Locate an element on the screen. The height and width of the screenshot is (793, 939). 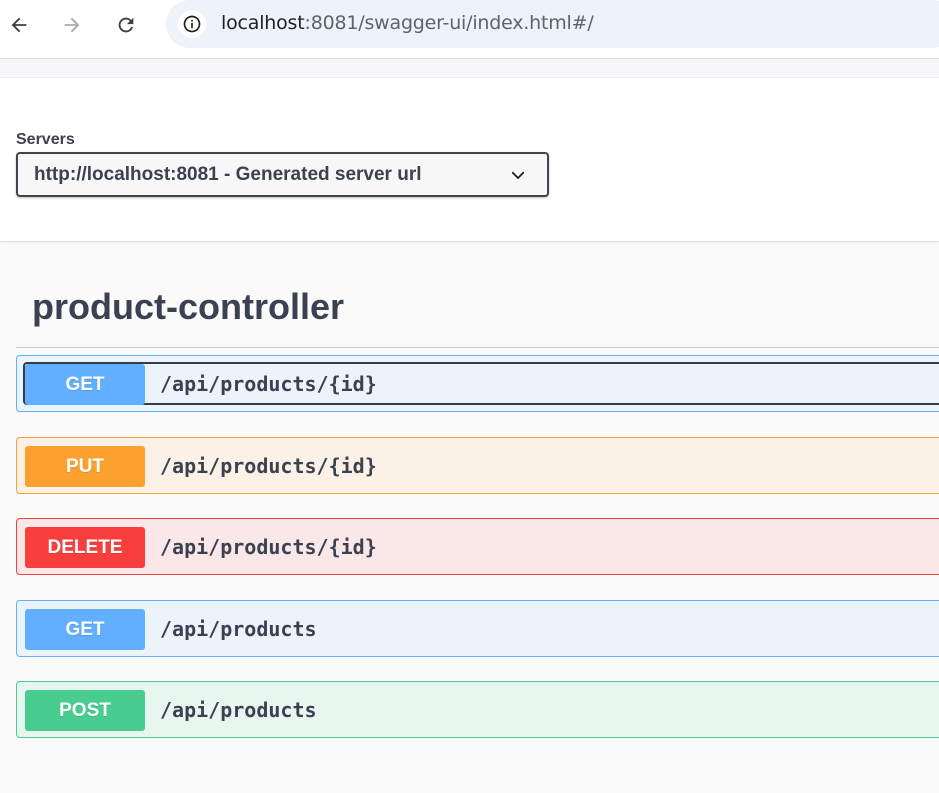
tag-title: product-controller is located at coordinates (188, 307).